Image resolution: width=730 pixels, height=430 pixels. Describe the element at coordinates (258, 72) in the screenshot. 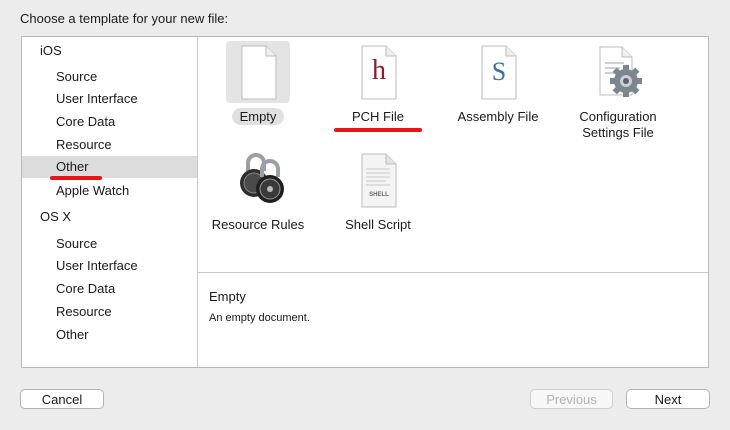

I see `blank-document-icon` at that location.